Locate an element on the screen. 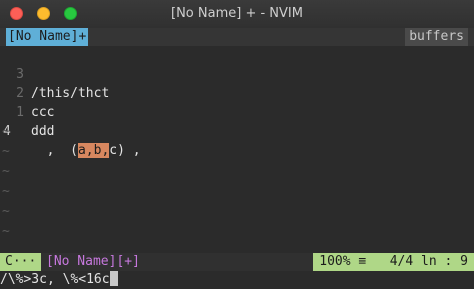 The width and height of the screenshot is (474, 289). title-bar: [No Name] + - NVIM is located at coordinates (237, 14).